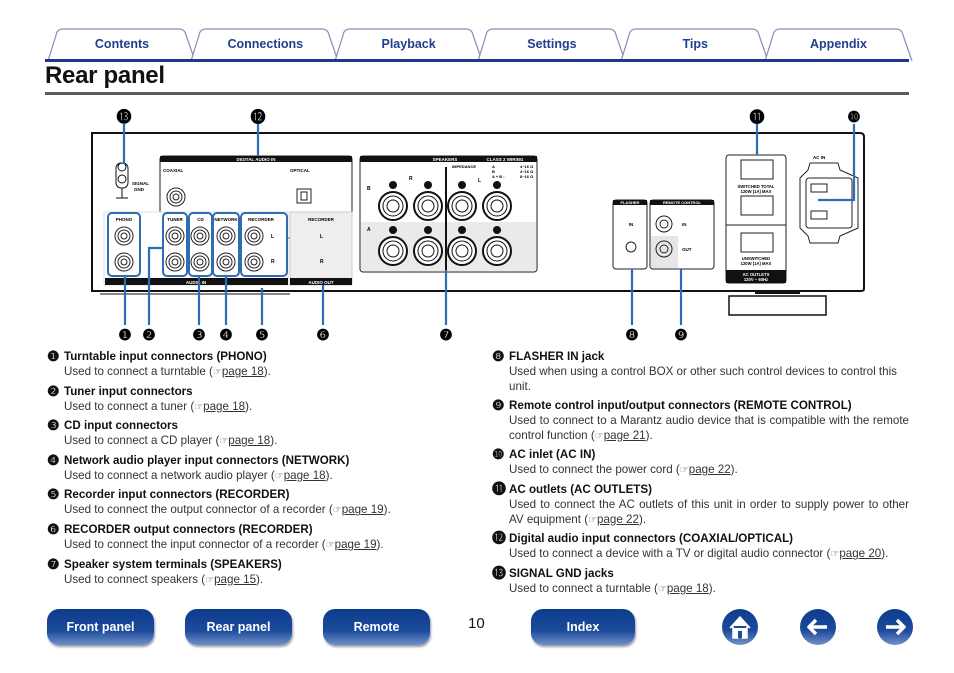  Describe the element at coordinates (173, 564) in the screenshot. I see `item-title: Speaker system terminals (SPEAKERS)` at that location.